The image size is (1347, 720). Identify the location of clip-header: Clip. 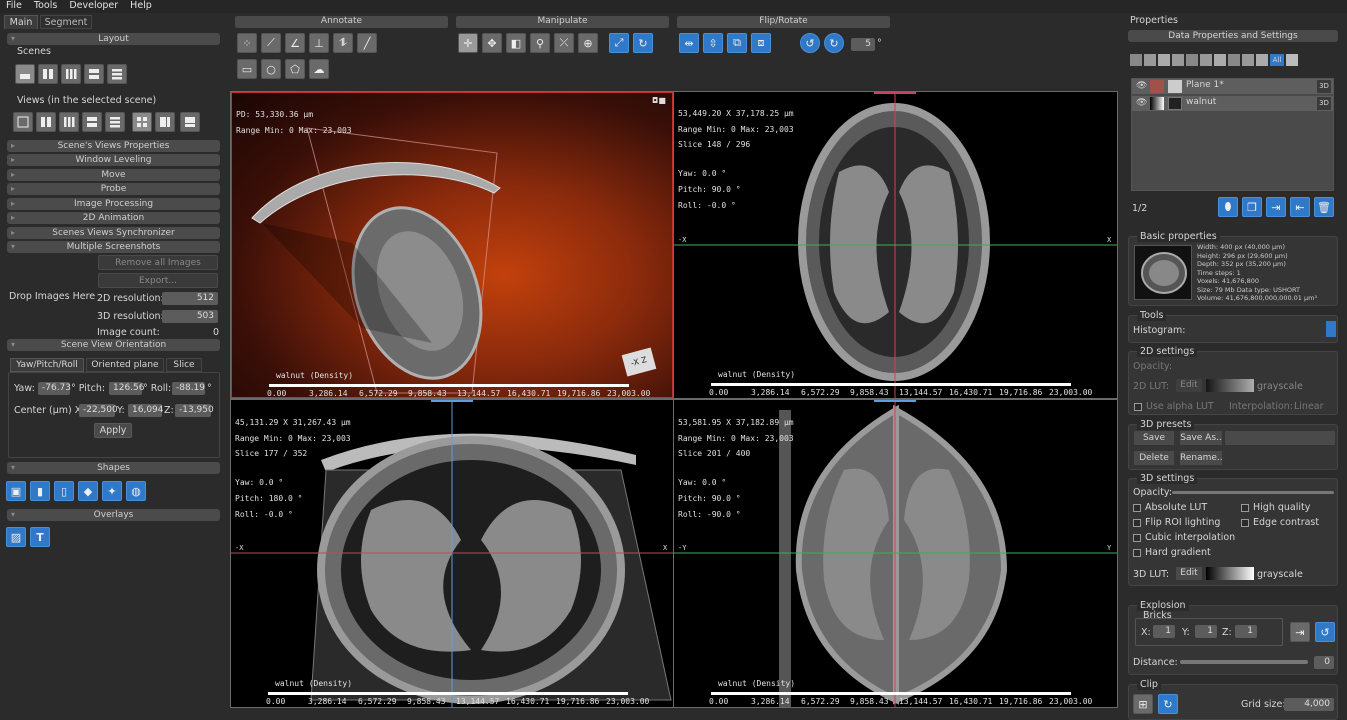
(1149, 684).